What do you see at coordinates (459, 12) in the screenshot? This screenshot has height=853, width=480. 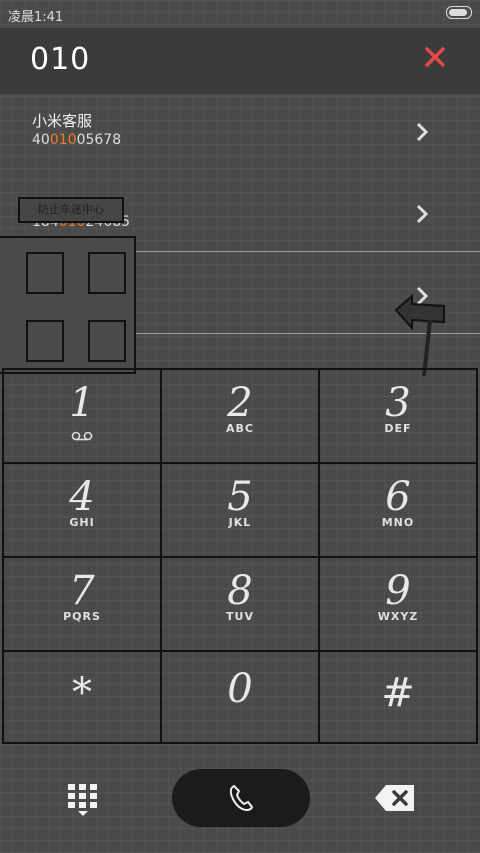 I see `battery-icon` at bounding box center [459, 12].